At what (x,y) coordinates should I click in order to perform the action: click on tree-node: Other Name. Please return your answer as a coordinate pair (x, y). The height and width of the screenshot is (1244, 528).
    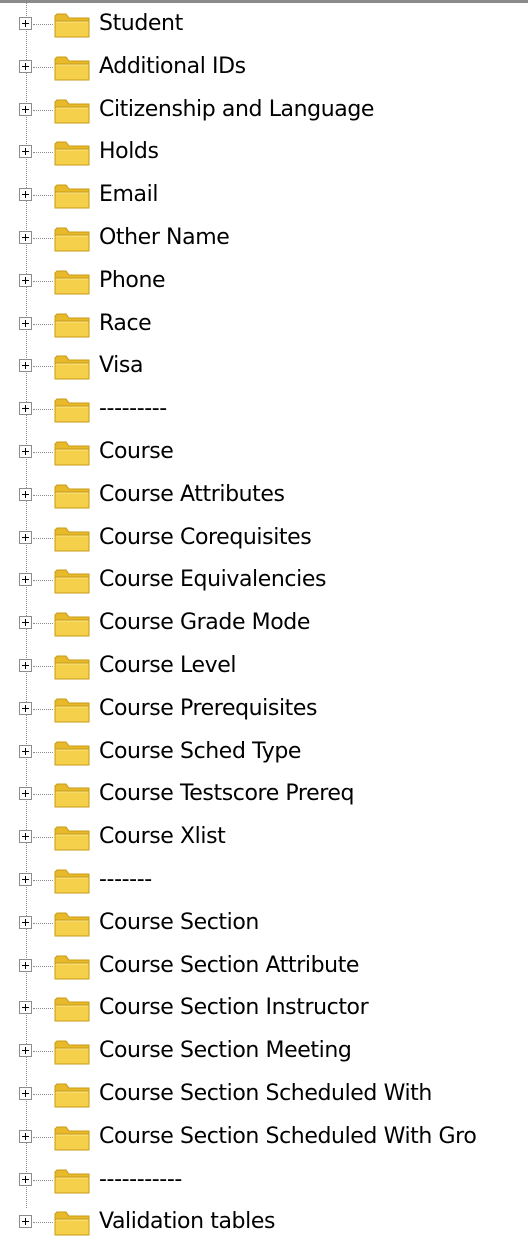
    Looking at the image, I should click on (264, 238).